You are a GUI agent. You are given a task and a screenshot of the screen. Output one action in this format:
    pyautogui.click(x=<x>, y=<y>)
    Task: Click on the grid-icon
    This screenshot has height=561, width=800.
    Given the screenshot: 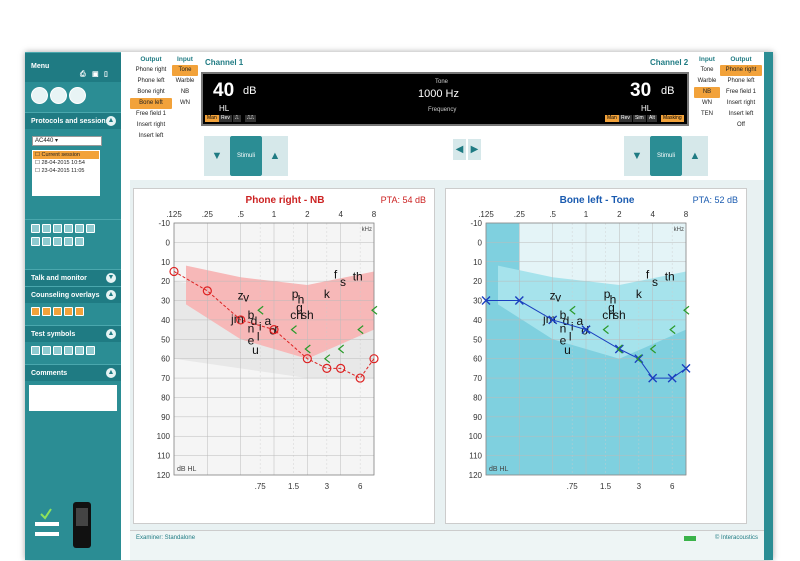 What is the action you would take?
    pyautogui.click(x=57, y=228)
    